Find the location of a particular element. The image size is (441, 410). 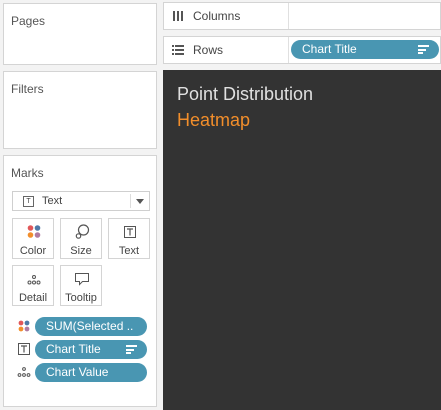

marks-title: Marks is located at coordinates (27, 173).